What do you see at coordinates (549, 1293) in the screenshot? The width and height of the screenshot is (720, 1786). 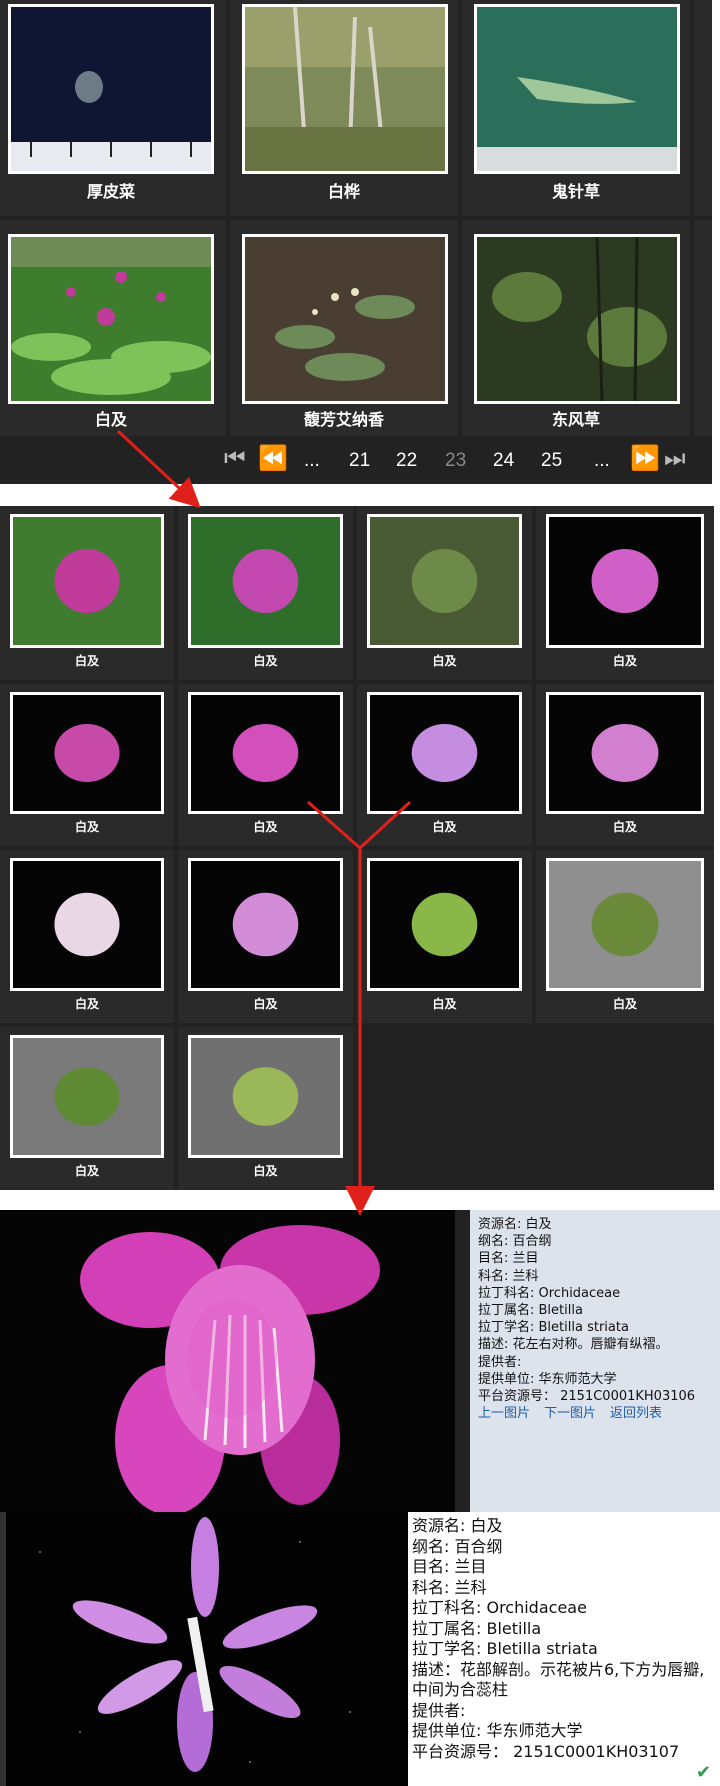 I see `record1-field-row: 拉丁科名: Orchidaceae` at bounding box center [549, 1293].